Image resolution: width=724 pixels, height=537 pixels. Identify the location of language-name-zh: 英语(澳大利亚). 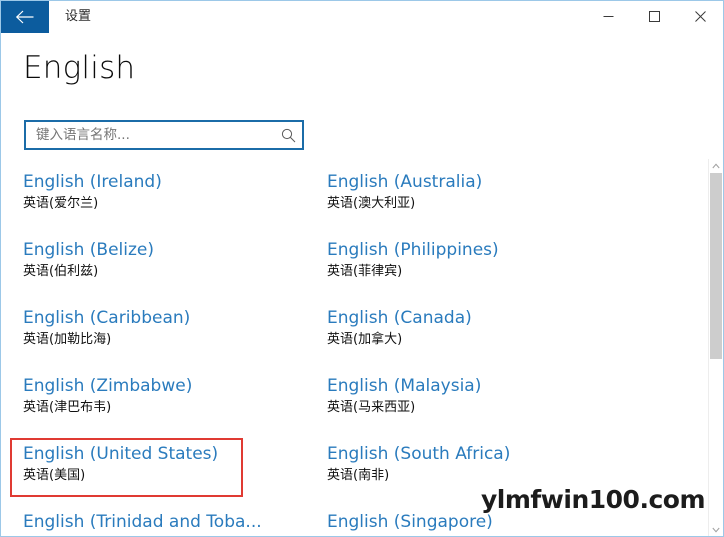
(371, 203).